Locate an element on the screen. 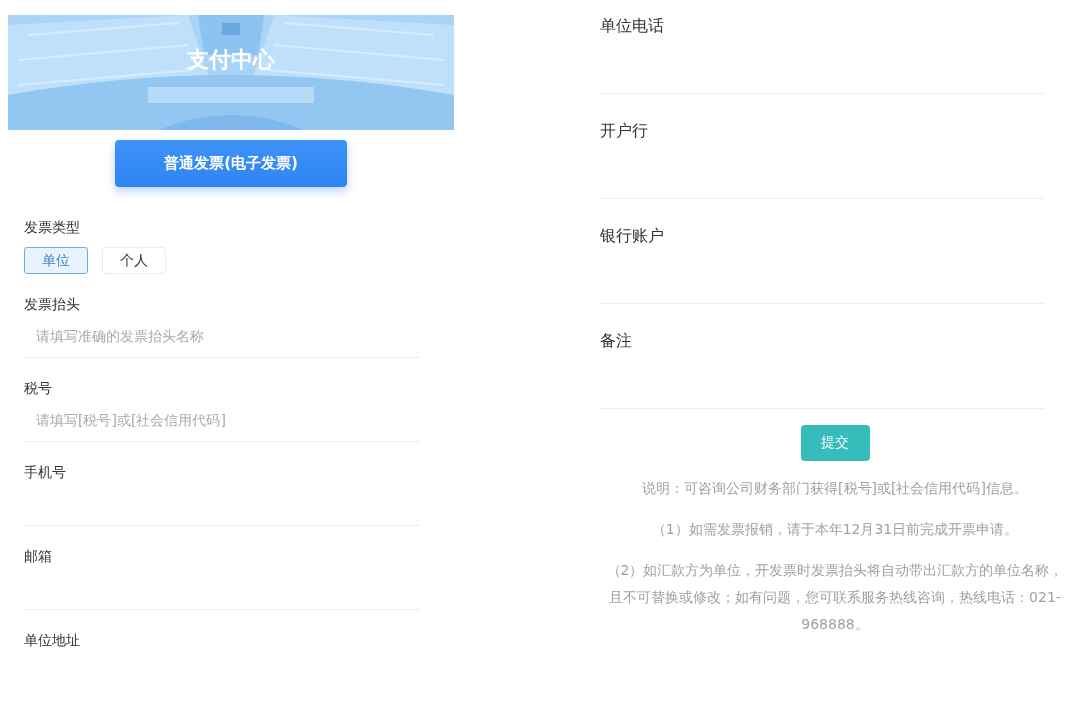  field-label: 手机号 is located at coordinates (45, 472).